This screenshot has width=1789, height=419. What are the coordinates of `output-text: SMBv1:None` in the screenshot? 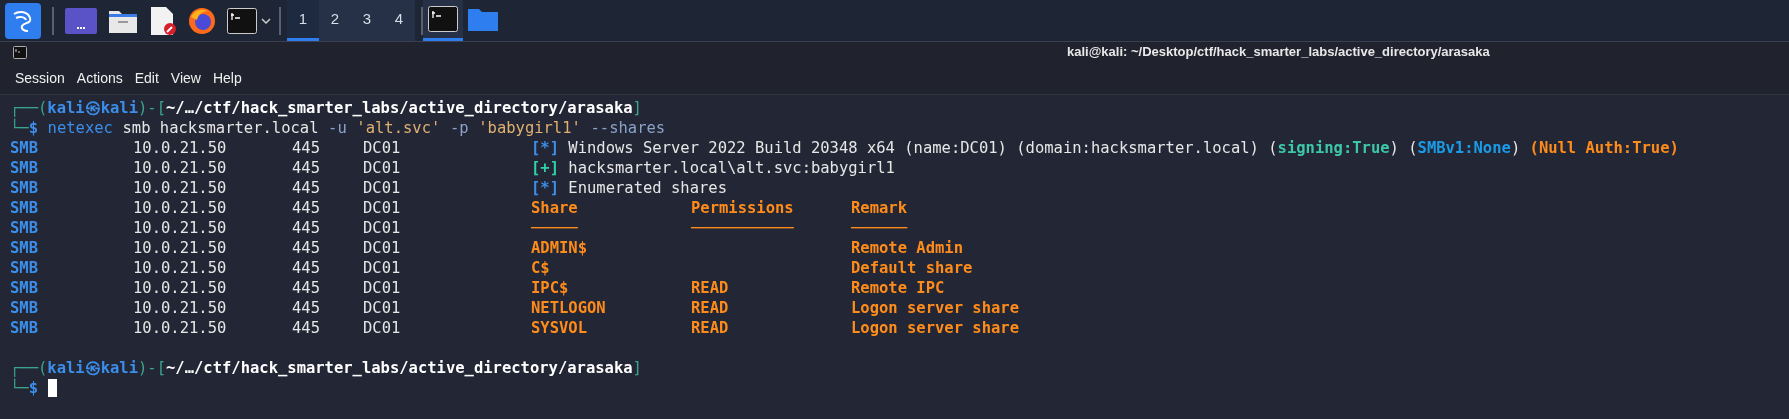 It's located at (1464, 148).